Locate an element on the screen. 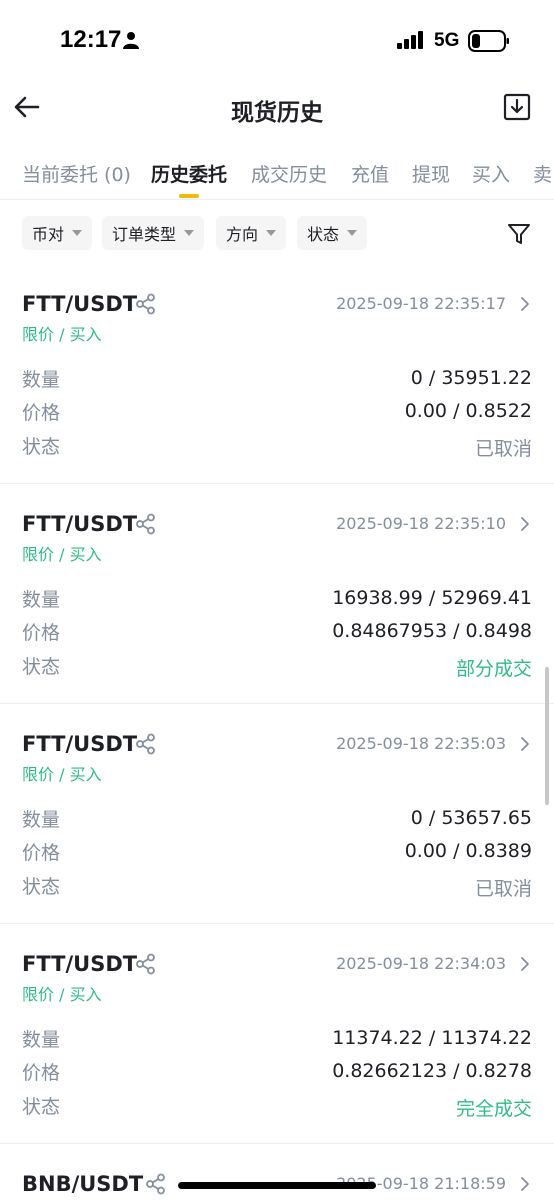 The image size is (554, 1204). network-label: 5G is located at coordinates (447, 40).